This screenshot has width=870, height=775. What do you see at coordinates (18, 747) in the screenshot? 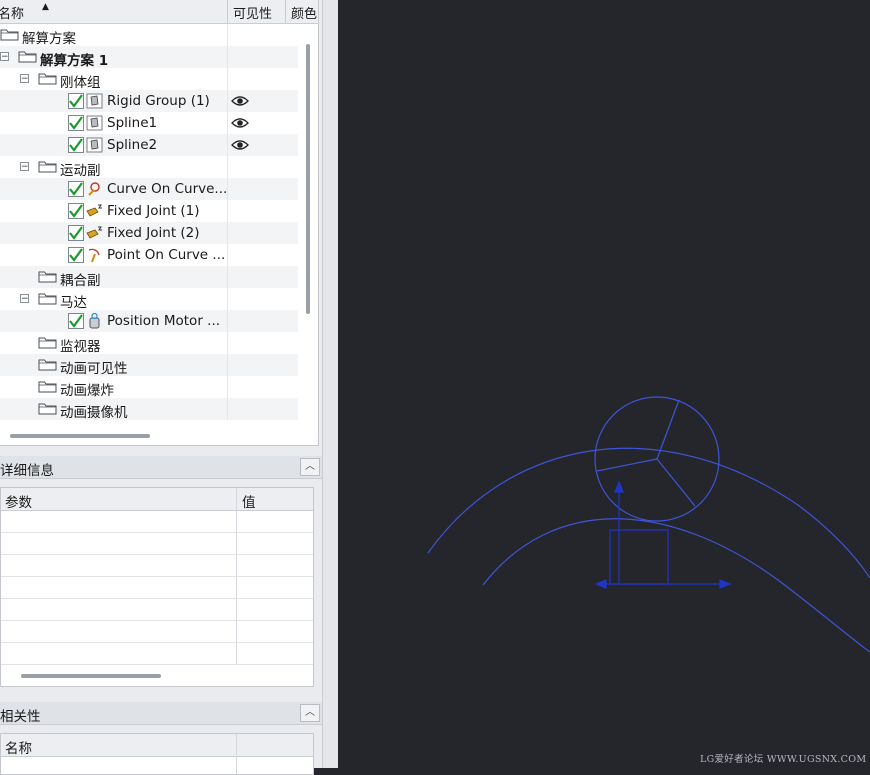
I see `dep-name-column-header: 名称` at bounding box center [18, 747].